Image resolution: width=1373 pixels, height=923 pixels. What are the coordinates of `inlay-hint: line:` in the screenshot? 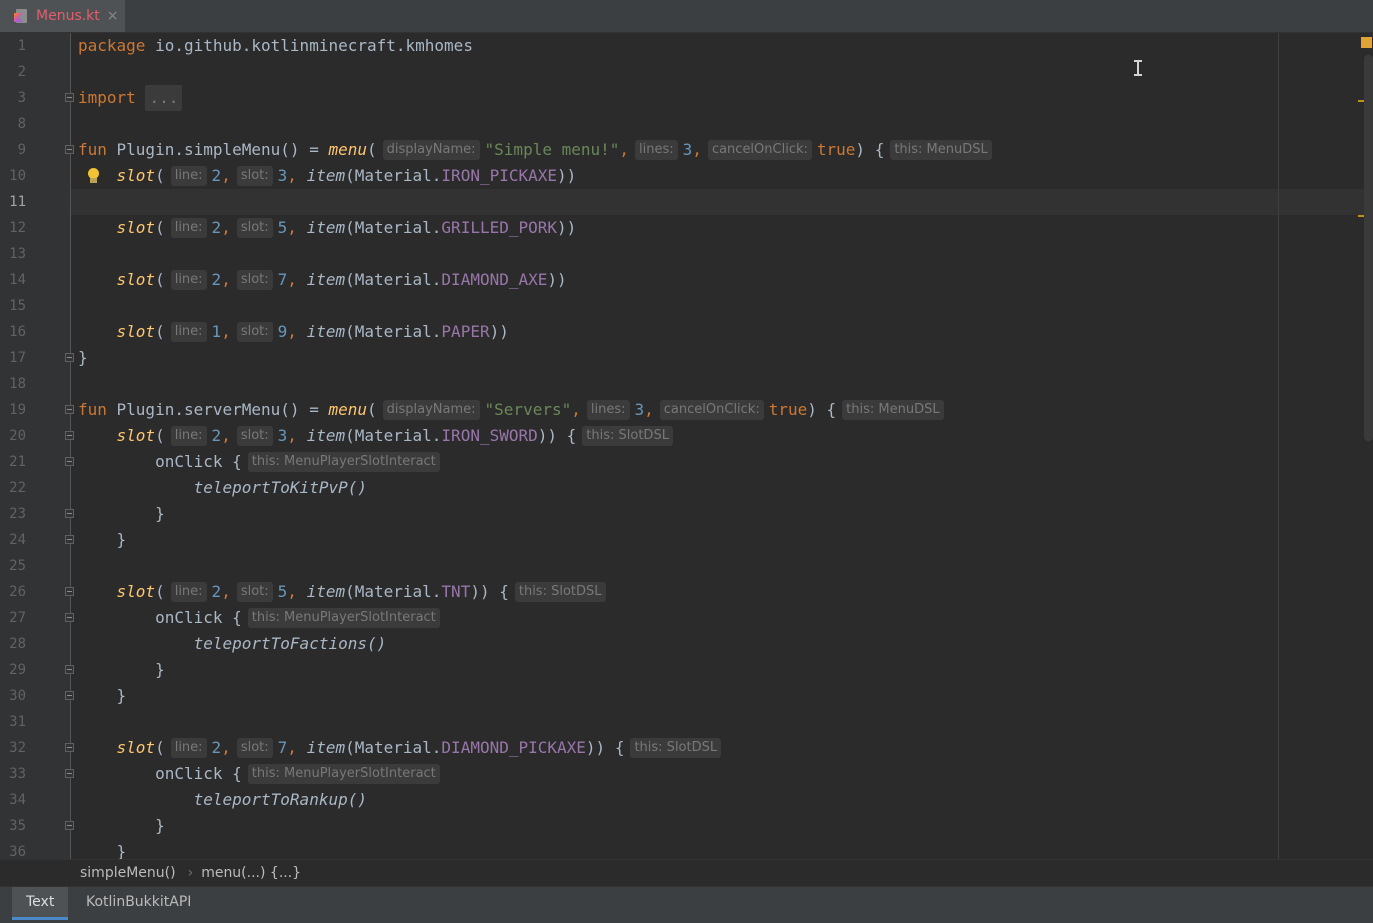 It's located at (188, 748).